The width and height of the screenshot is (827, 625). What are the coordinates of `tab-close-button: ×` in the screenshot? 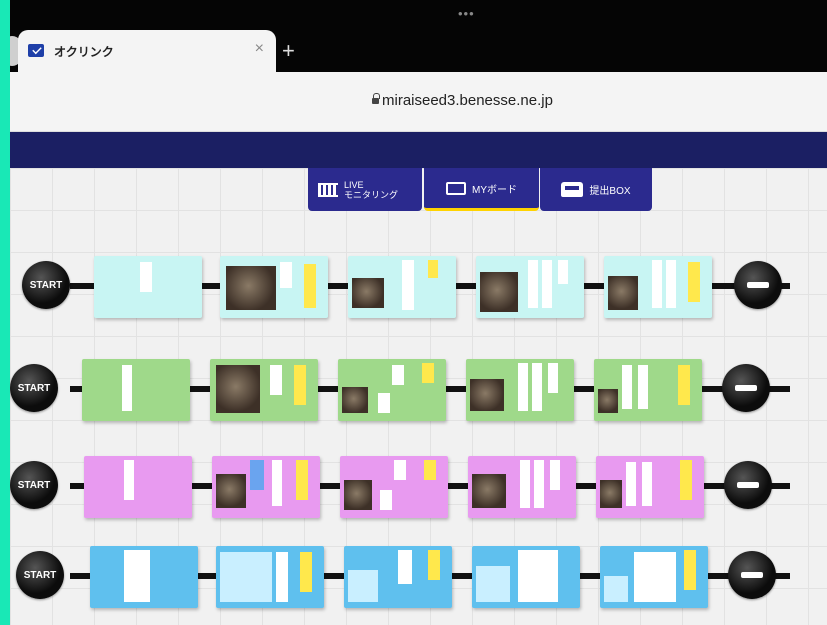 It's located at (259, 49).